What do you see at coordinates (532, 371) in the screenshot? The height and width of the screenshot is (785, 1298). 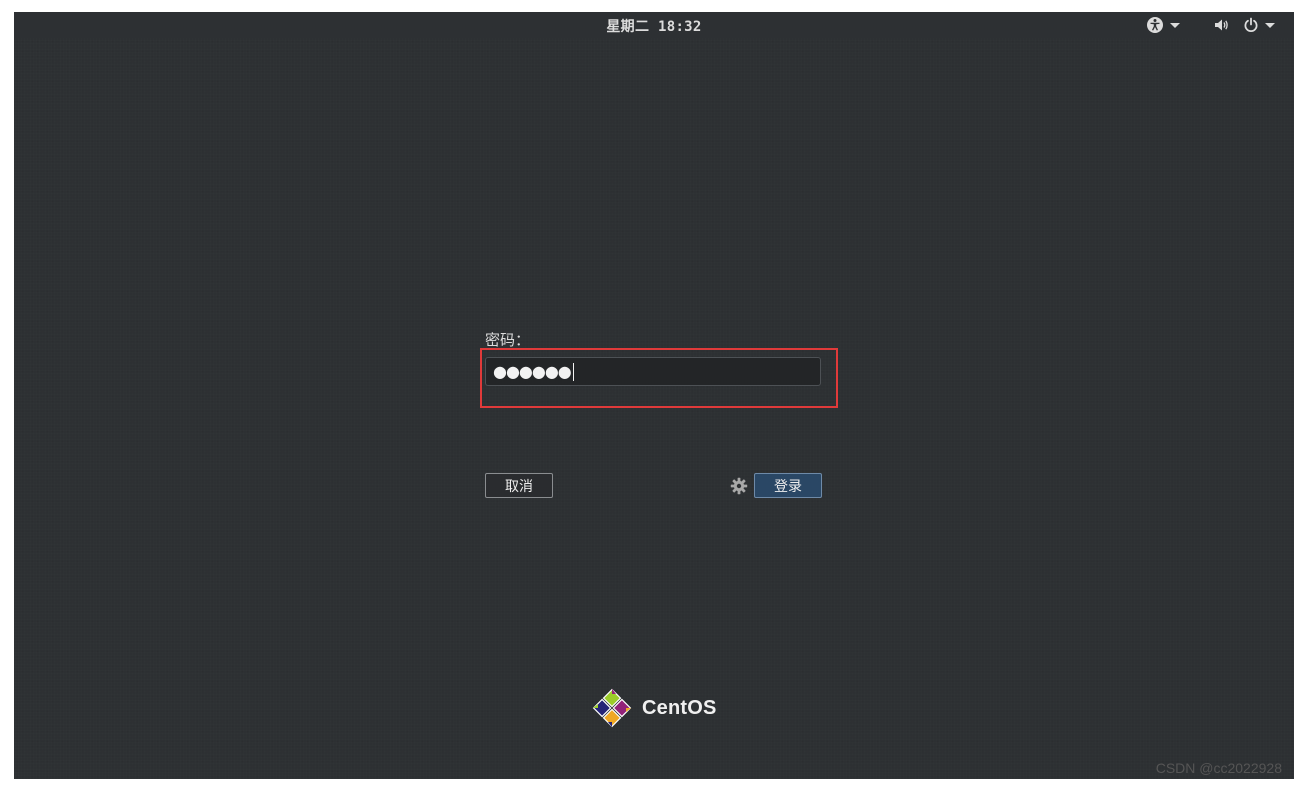 I see `password-mask: ●●●●●●` at bounding box center [532, 371].